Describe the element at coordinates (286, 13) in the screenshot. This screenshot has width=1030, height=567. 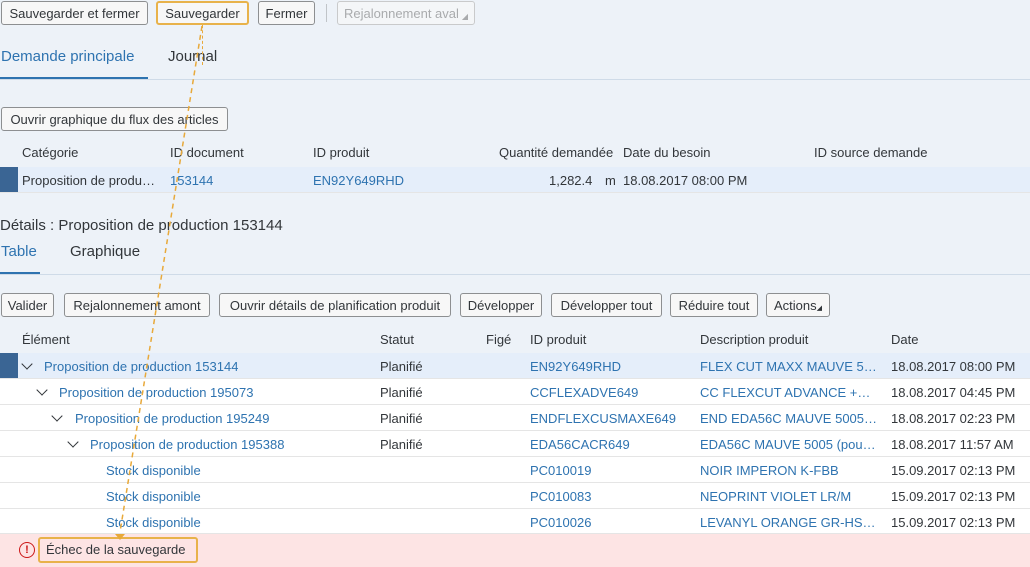
I see `close-button: Fermer` at that location.